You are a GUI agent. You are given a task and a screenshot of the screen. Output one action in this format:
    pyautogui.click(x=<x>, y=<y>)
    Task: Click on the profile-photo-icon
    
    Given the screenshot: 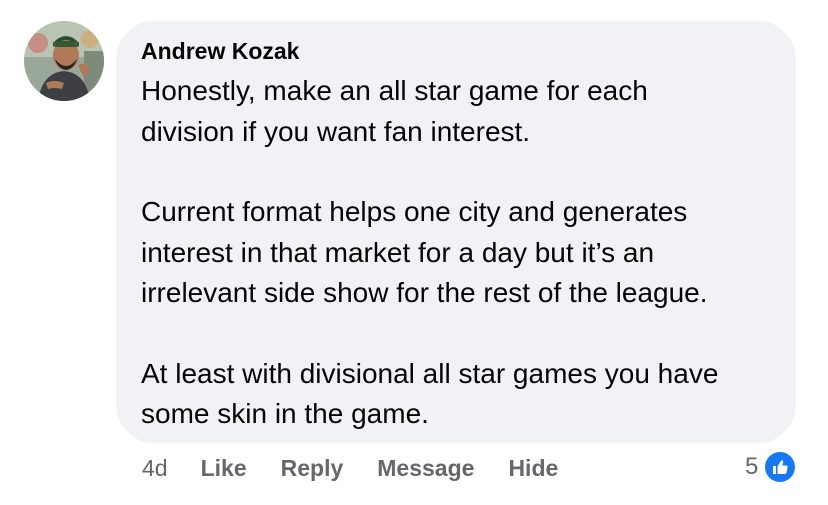 What is the action you would take?
    pyautogui.click(x=64, y=61)
    